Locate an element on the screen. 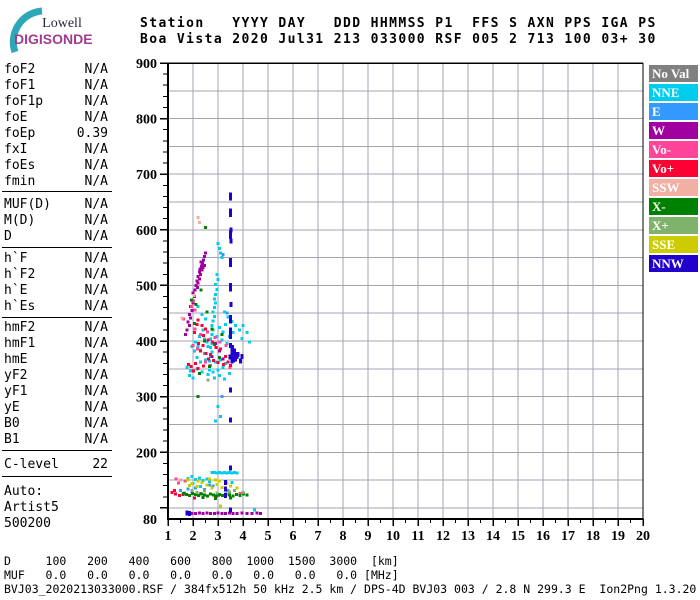  series-nnw is located at coordinates (214, 354).